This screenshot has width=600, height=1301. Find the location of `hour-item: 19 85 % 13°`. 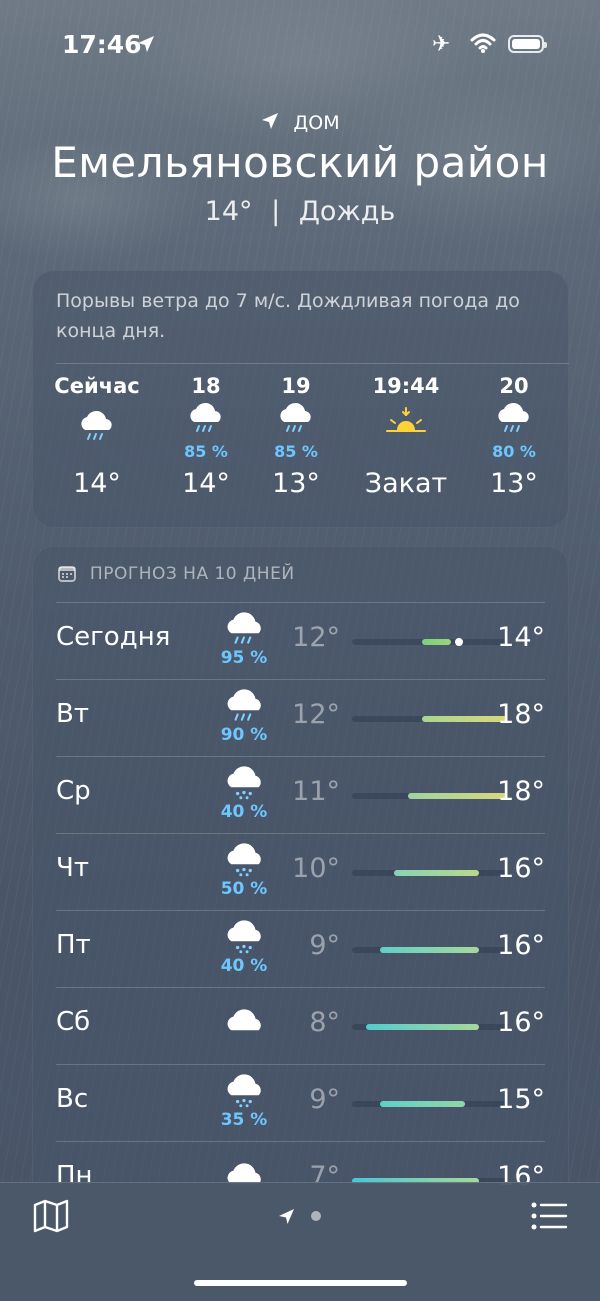

hour-item: 19 85 % 13° is located at coordinates (296, 436).